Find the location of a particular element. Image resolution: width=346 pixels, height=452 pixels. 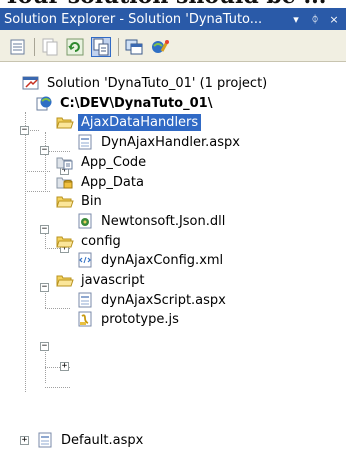

dll-file-icon is located at coordinates (85, 221).